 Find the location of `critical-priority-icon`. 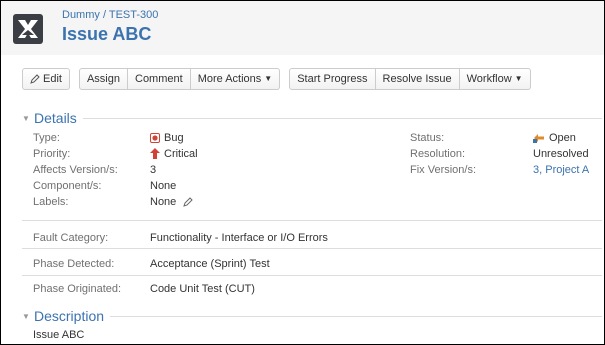

critical-priority-icon is located at coordinates (155, 154).